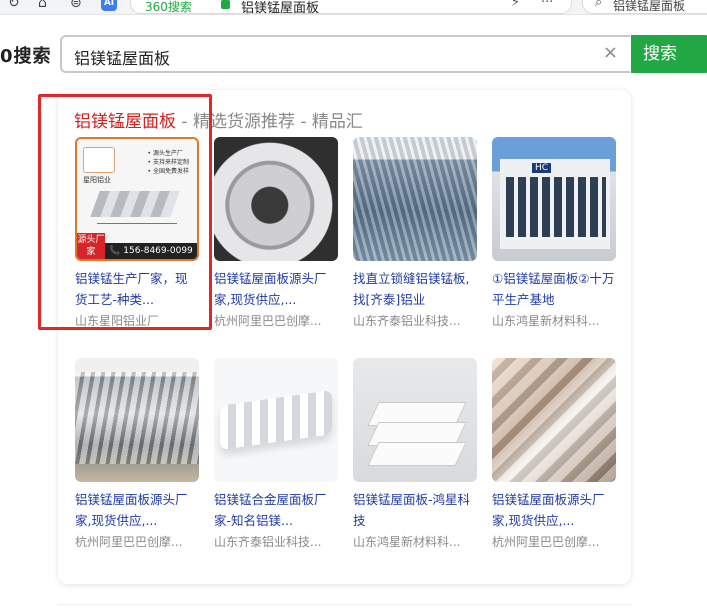 Image resolution: width=707 pixels, height=609 pixels. I want to click on metal-bars-texture, so click(137, 418).